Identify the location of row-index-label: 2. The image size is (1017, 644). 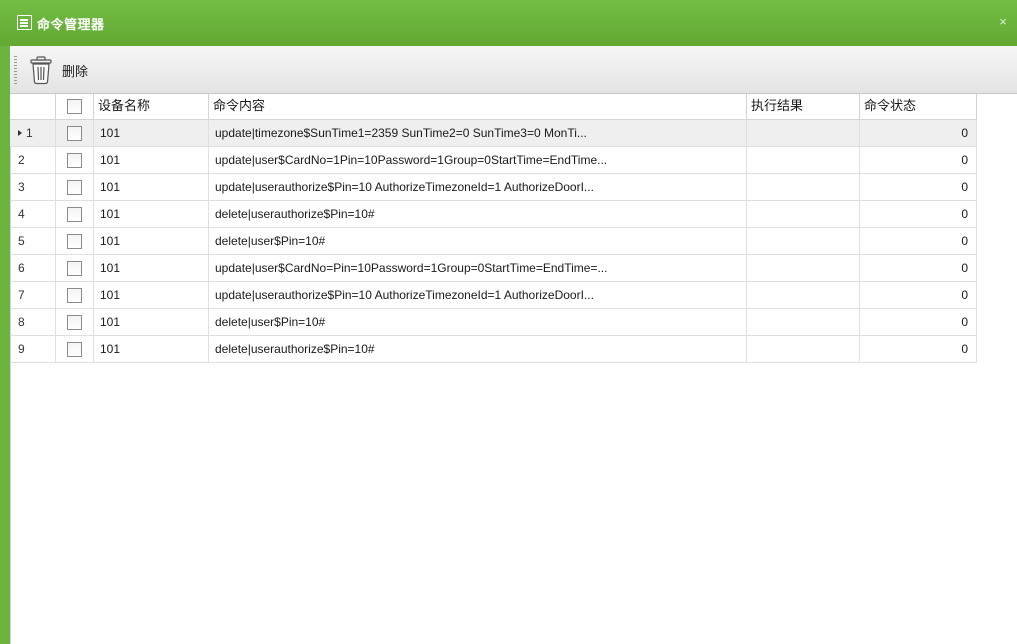
(21, 160).